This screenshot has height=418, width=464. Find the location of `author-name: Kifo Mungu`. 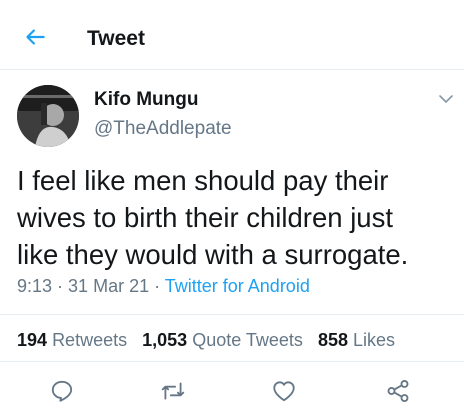

author-name: Kifo Mungu is located at coordinates (146, 100).